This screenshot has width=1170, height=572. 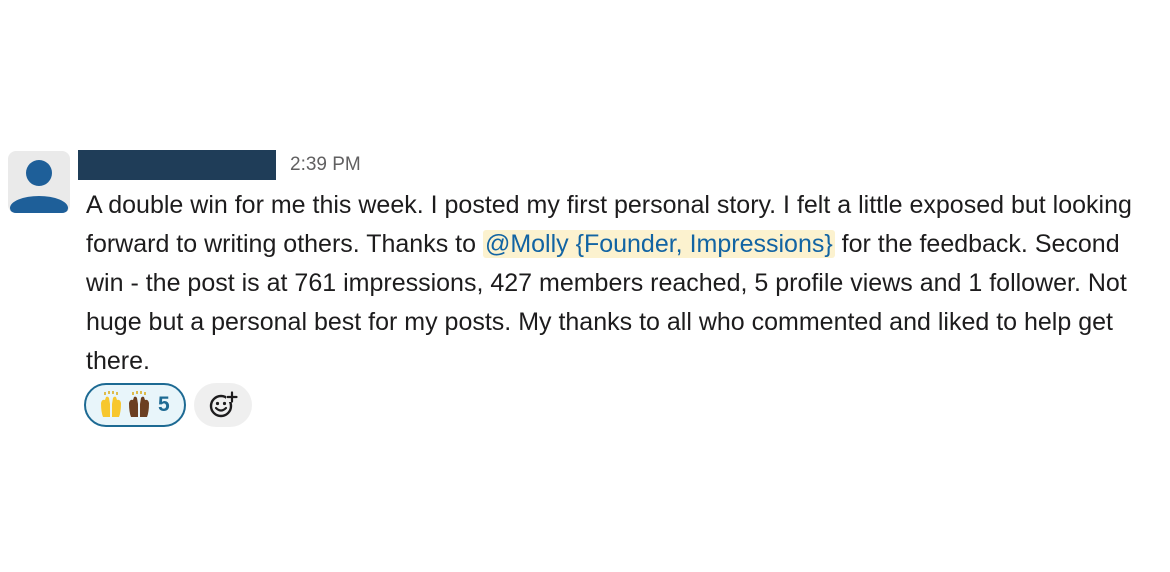 What do you see at coordinates (111, 405) in the screenshot?
I see `raised-hands-icon` at bounding box center [111, 405].